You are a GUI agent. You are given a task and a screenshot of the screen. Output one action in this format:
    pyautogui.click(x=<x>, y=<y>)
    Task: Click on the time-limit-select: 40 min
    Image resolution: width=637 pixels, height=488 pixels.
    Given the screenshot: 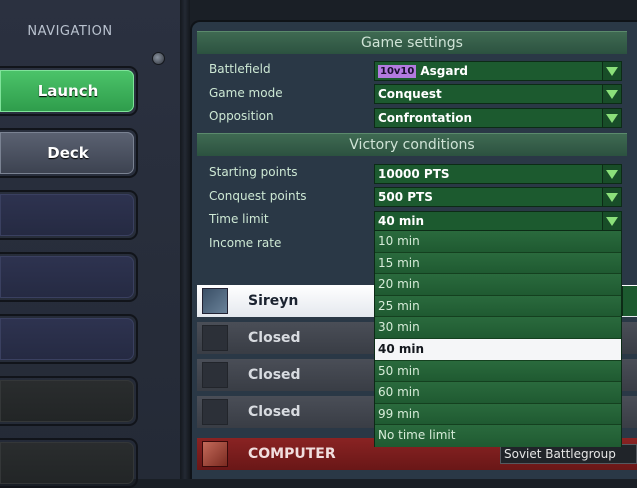 What is the action you would take?
    pyautogui.click(x=498, y=221)
    